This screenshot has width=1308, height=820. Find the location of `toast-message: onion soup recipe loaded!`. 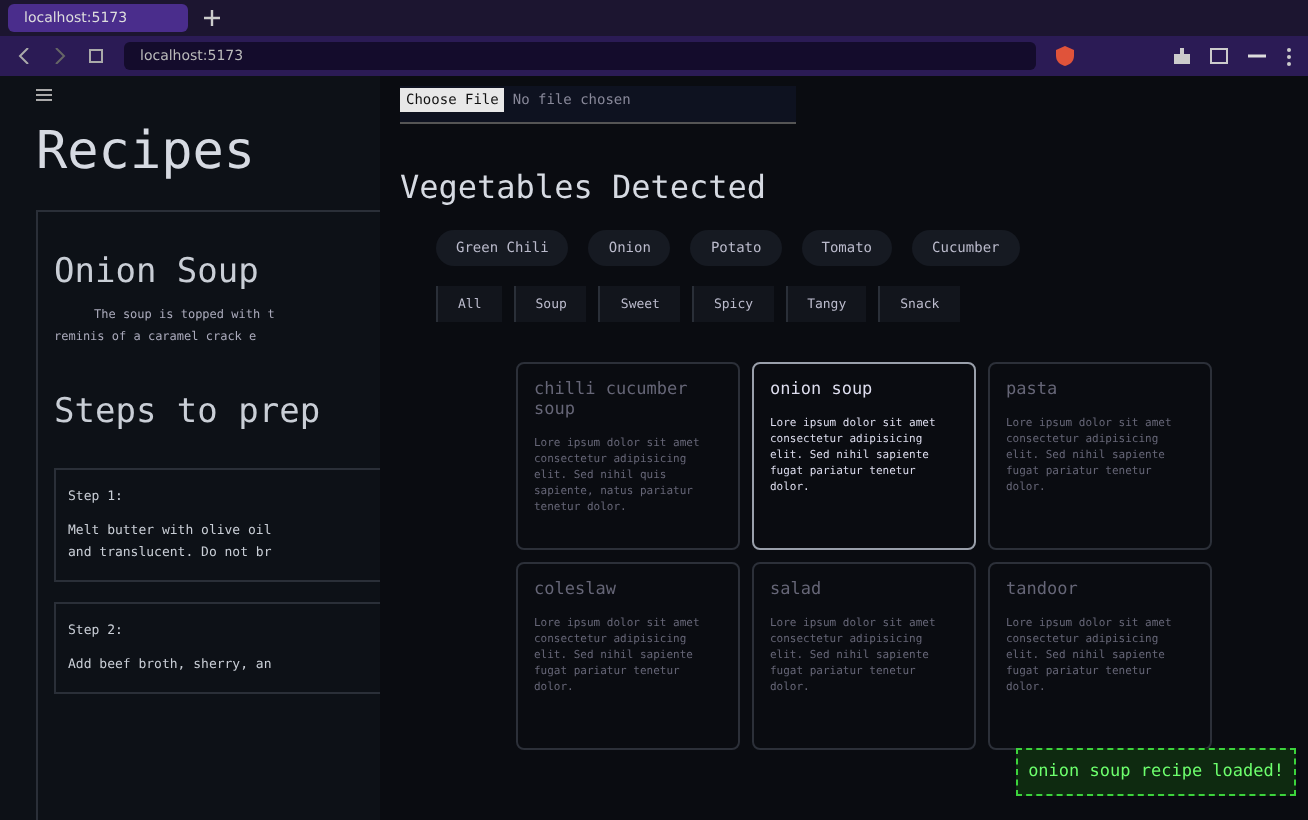

toast-message: onion soup recipe loaded! is located at coordinates (1156, 772).